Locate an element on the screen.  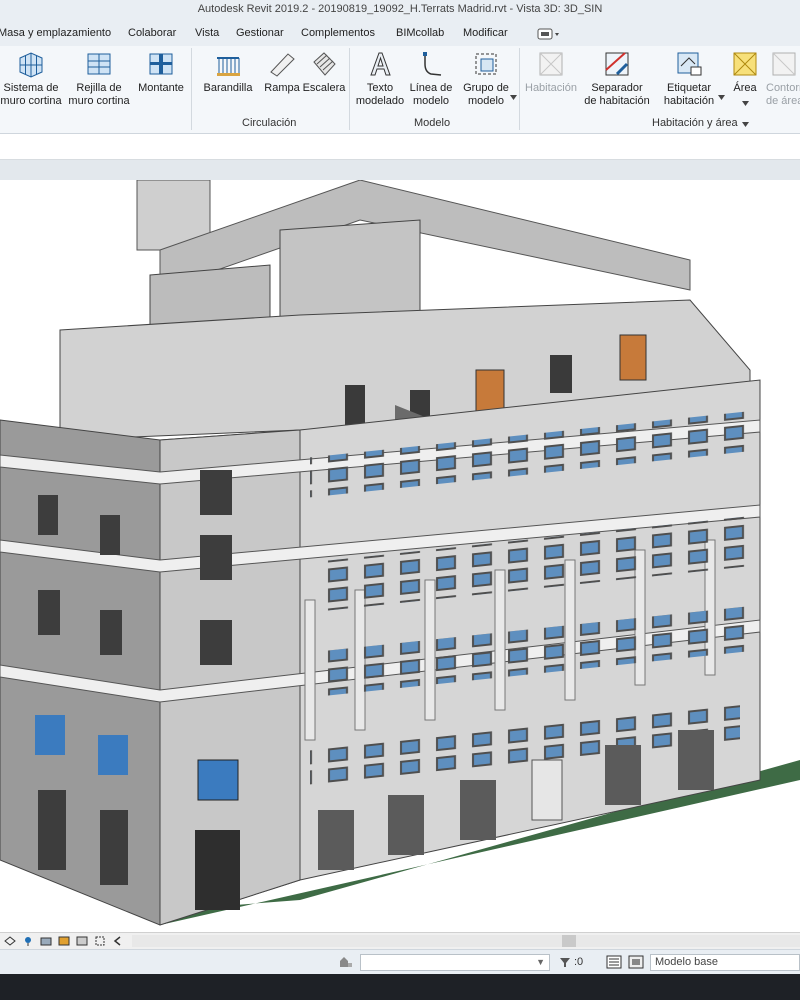
model-group-label-2: modelo is located at coordinates (486, 101).